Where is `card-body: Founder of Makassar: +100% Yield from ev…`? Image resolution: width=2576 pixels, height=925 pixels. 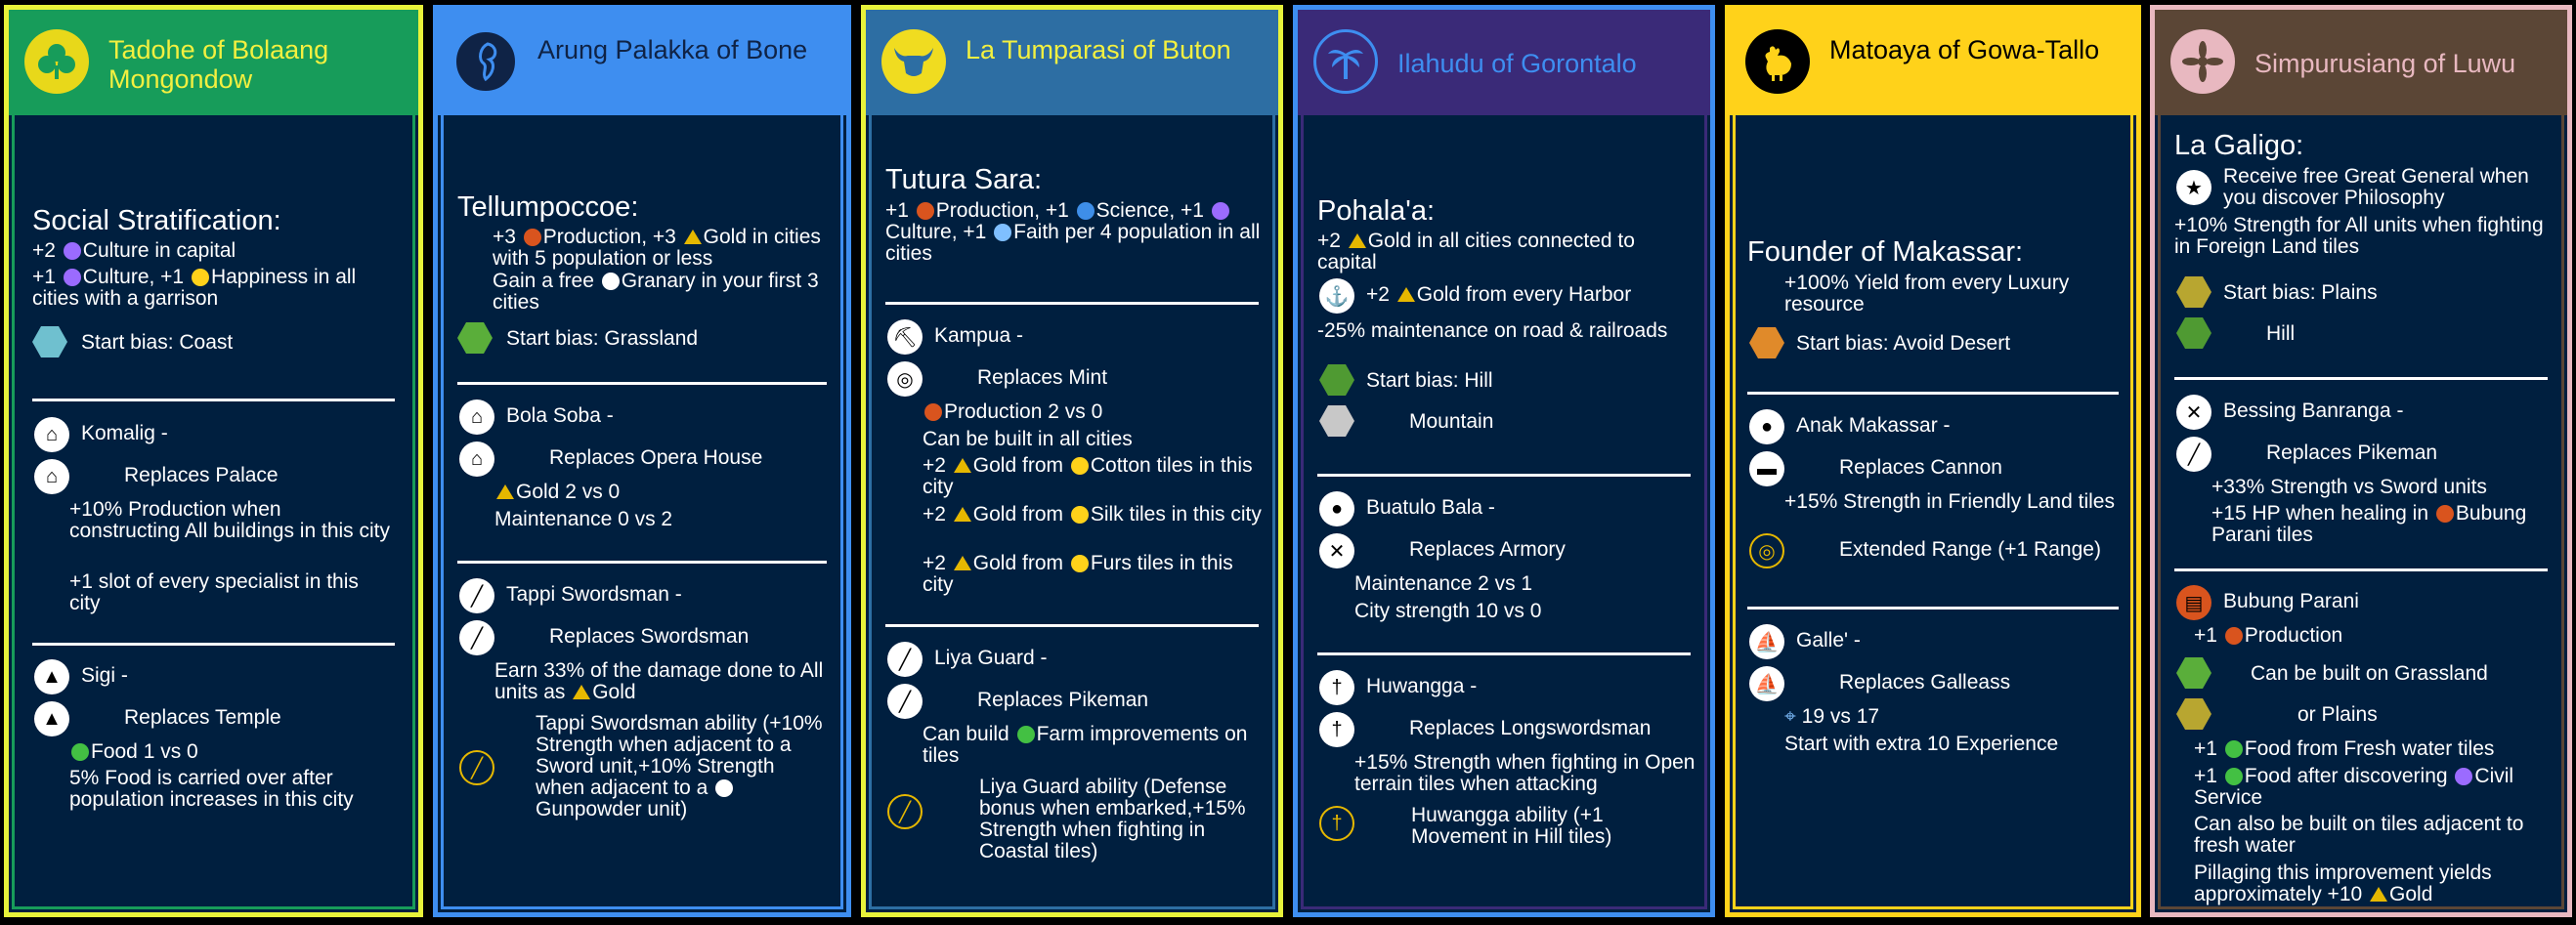
card-body: Founder of Makassar: +100% Yield from ev… is located at coordinates (1933, 512).